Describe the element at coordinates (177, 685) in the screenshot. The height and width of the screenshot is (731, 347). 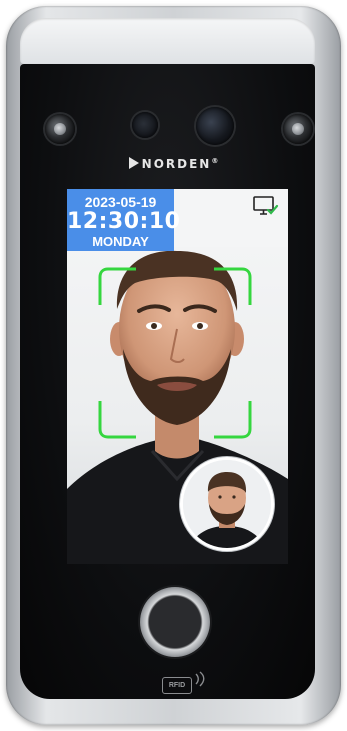
I see `rfid-badge: RFID` at that location.